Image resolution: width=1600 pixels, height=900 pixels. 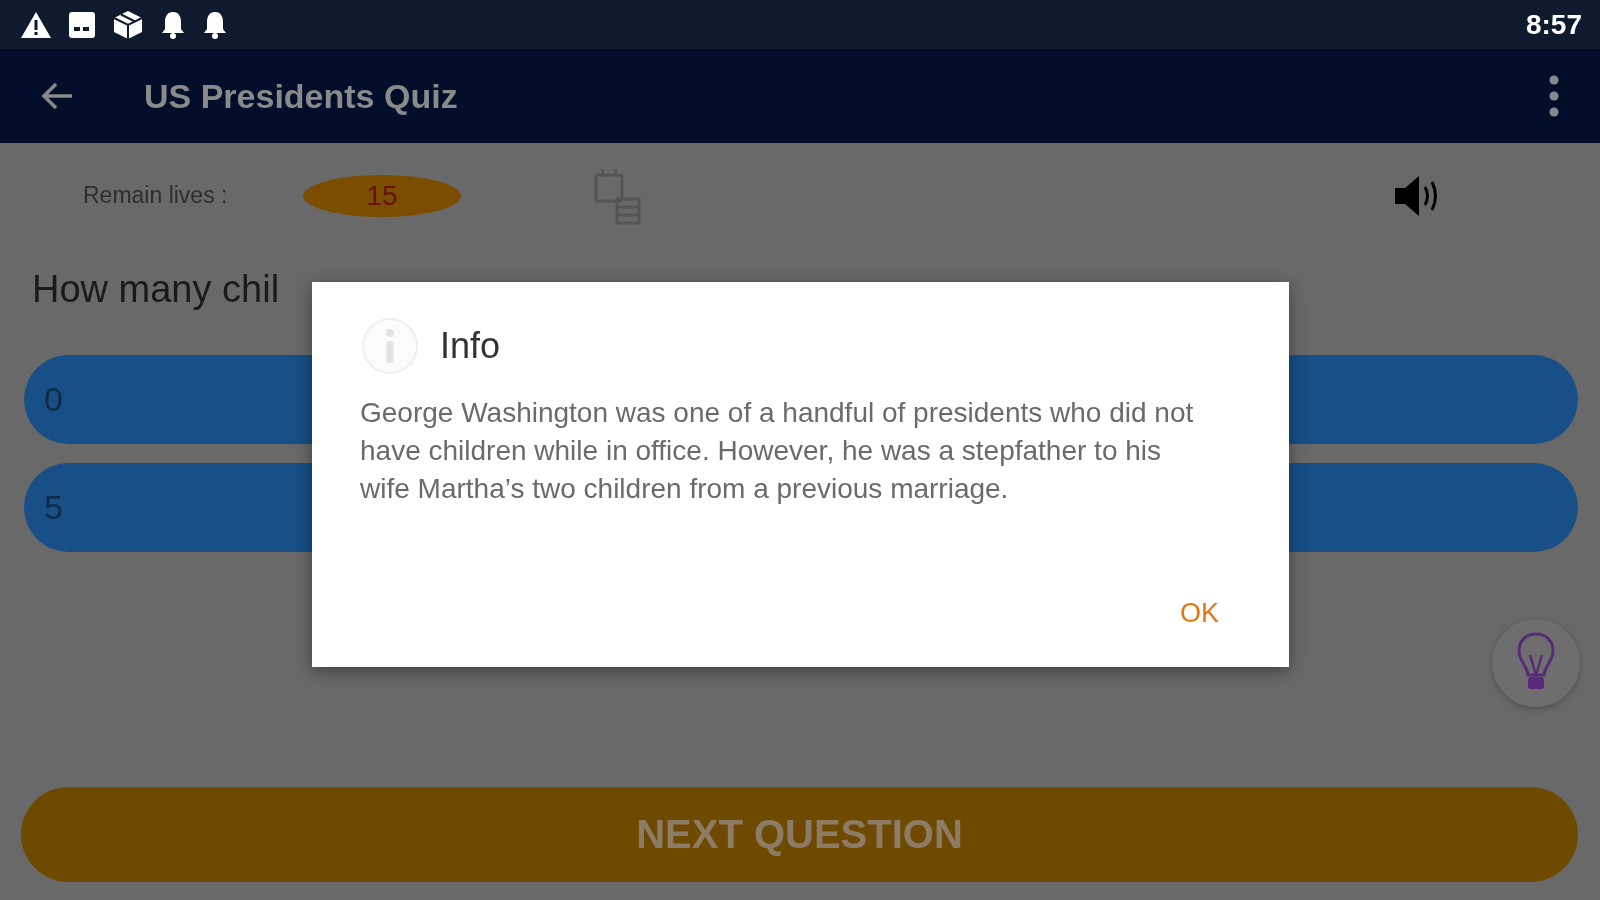 I want to click on warning-icon, so click(x=36, y=24).